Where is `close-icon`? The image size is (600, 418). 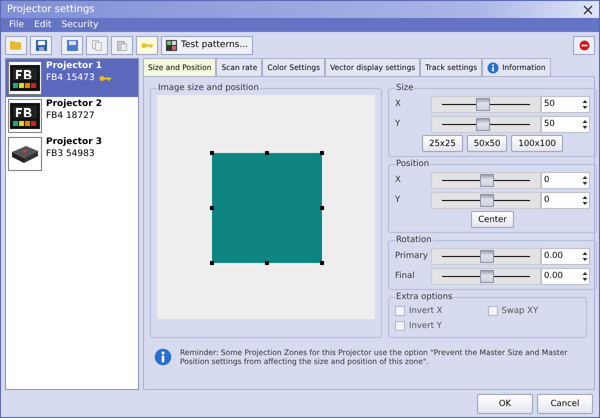
close-icon is located at coordinates (588, 9).